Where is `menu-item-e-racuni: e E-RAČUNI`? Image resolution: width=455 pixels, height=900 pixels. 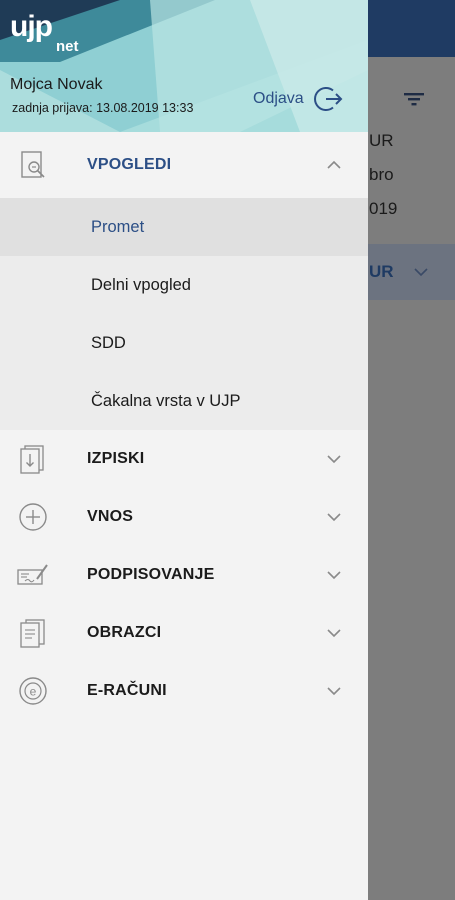 menu-item-e-racuni: e E-RAČUNI is located at coordinates (184, 691).